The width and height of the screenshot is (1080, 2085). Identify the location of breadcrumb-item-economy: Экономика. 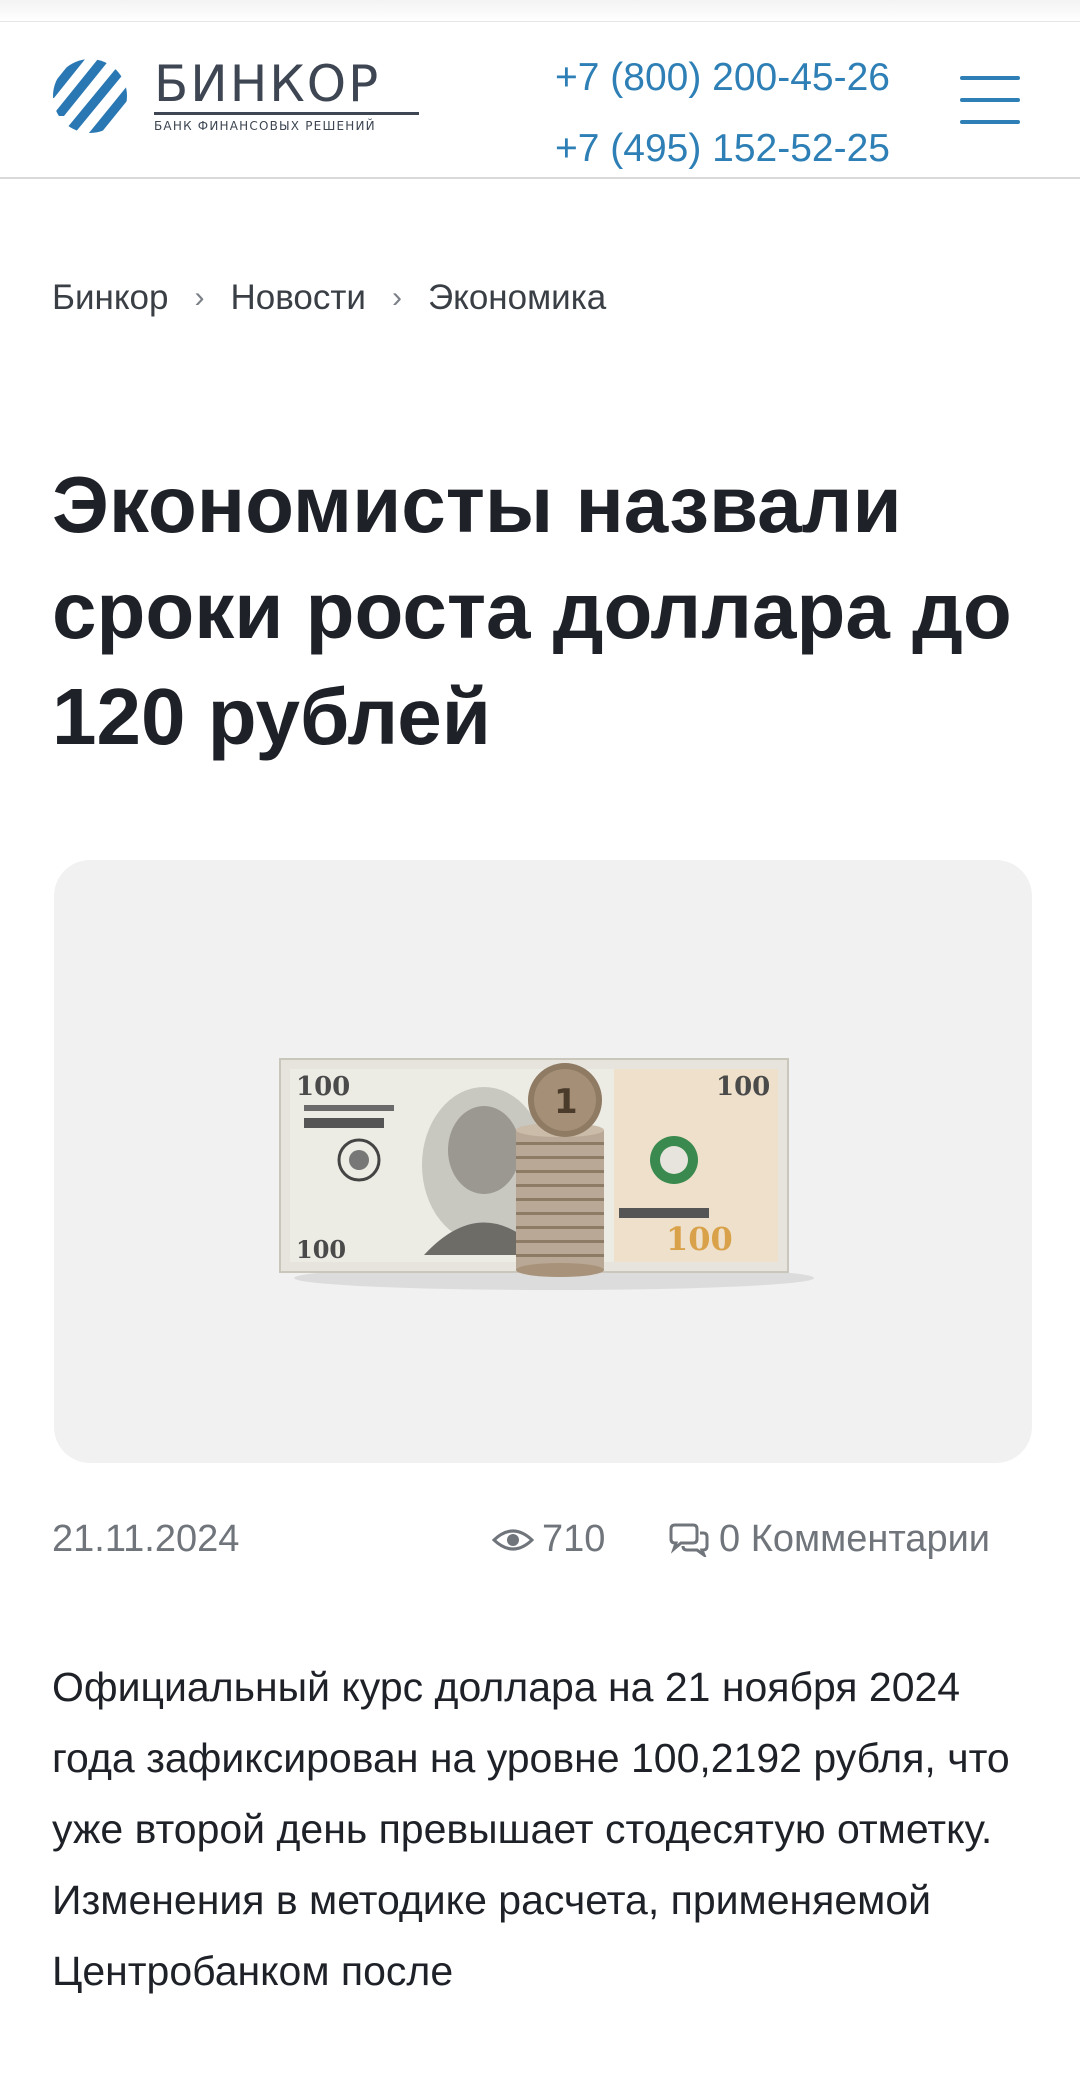
(517, 298).